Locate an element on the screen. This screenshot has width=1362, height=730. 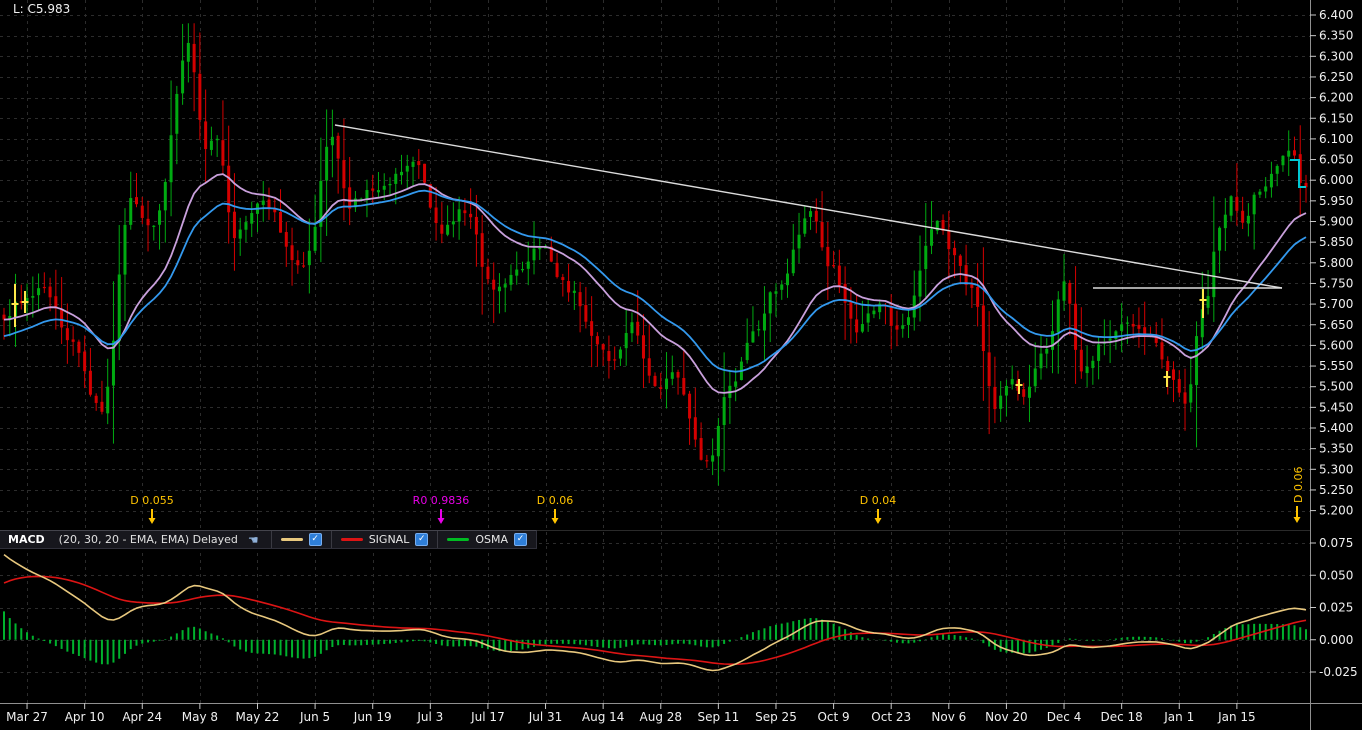
date-tick-label: Jul 17 is located at coordinates (487, 717).